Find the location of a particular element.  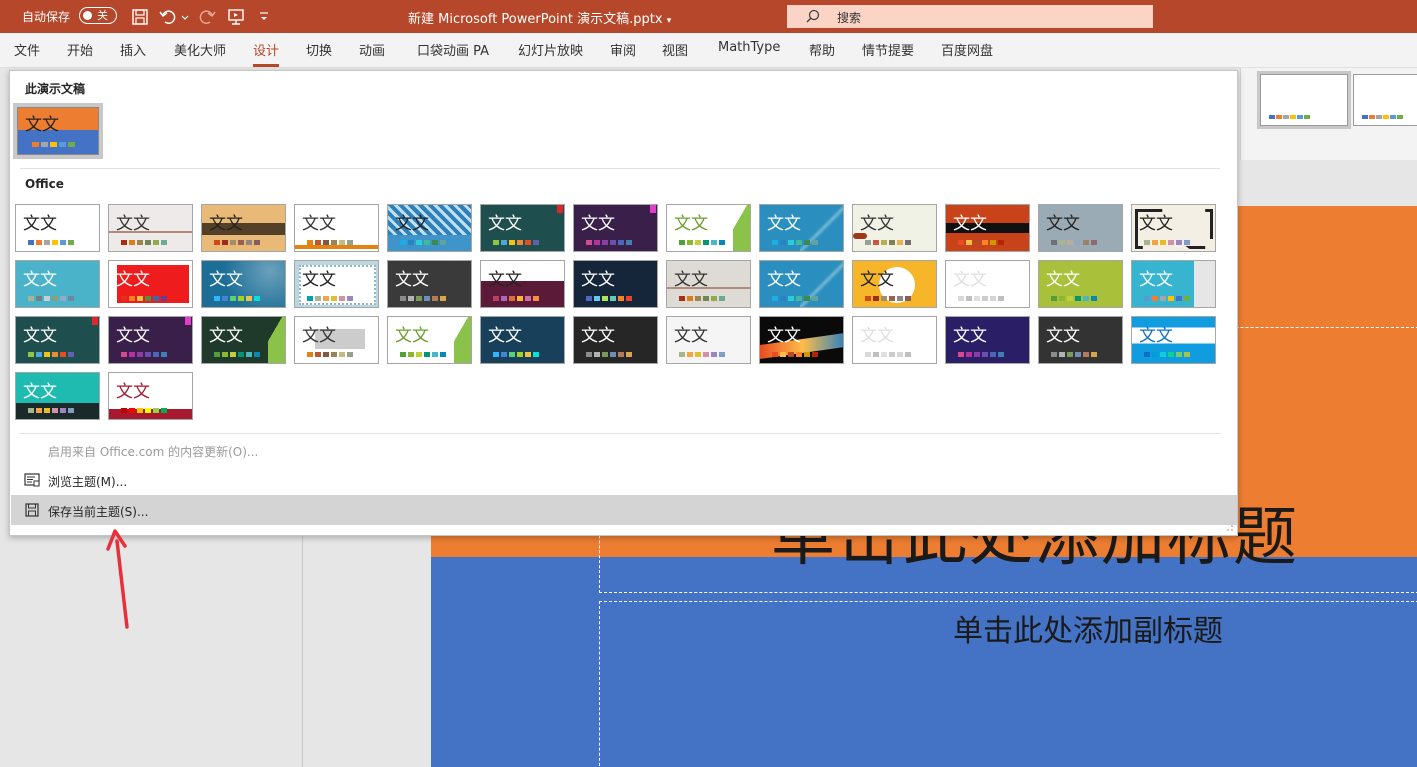

tab-help: 帮助 is located at coordinates (822, 49).